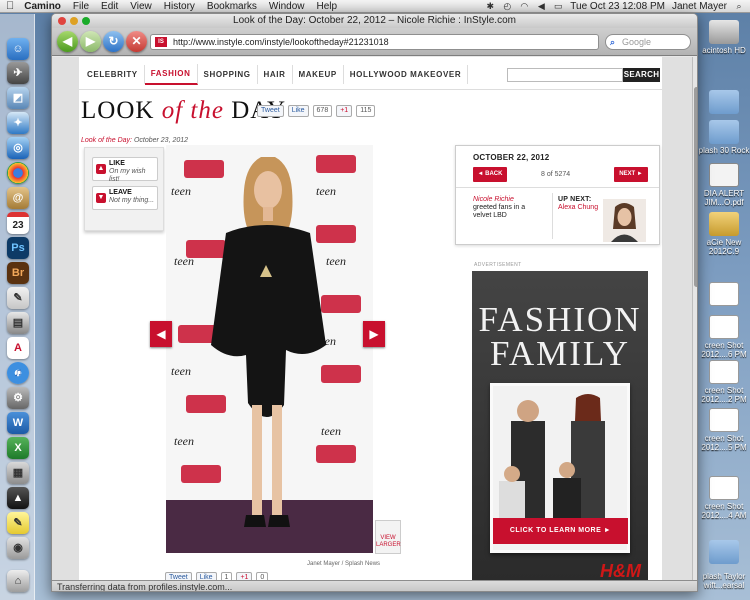  What do you see at coordinates (507, 6) in the screenshot?
I see `time-machine-icon: ◴` at bounding box center [507, 6].